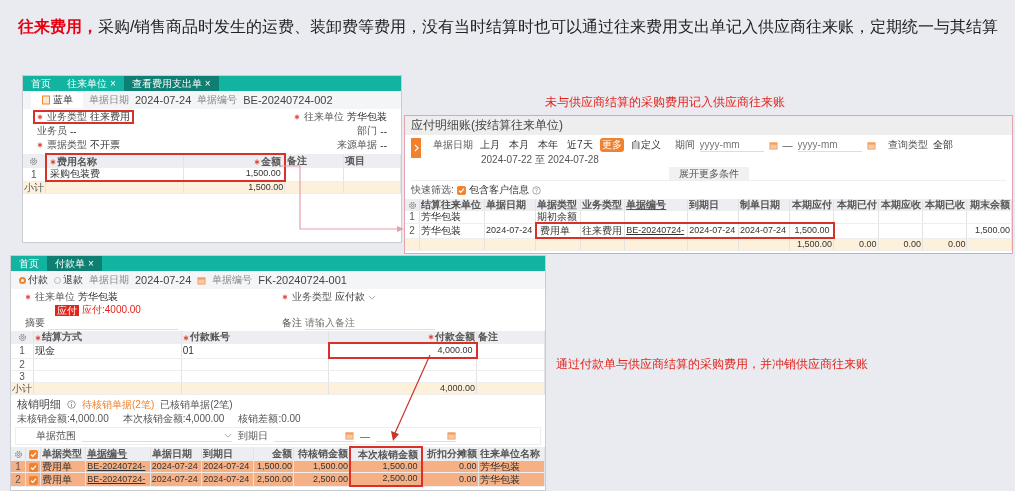  I want to click on summary-text: 本次核销金额:4,000.00, so click(173, 419).